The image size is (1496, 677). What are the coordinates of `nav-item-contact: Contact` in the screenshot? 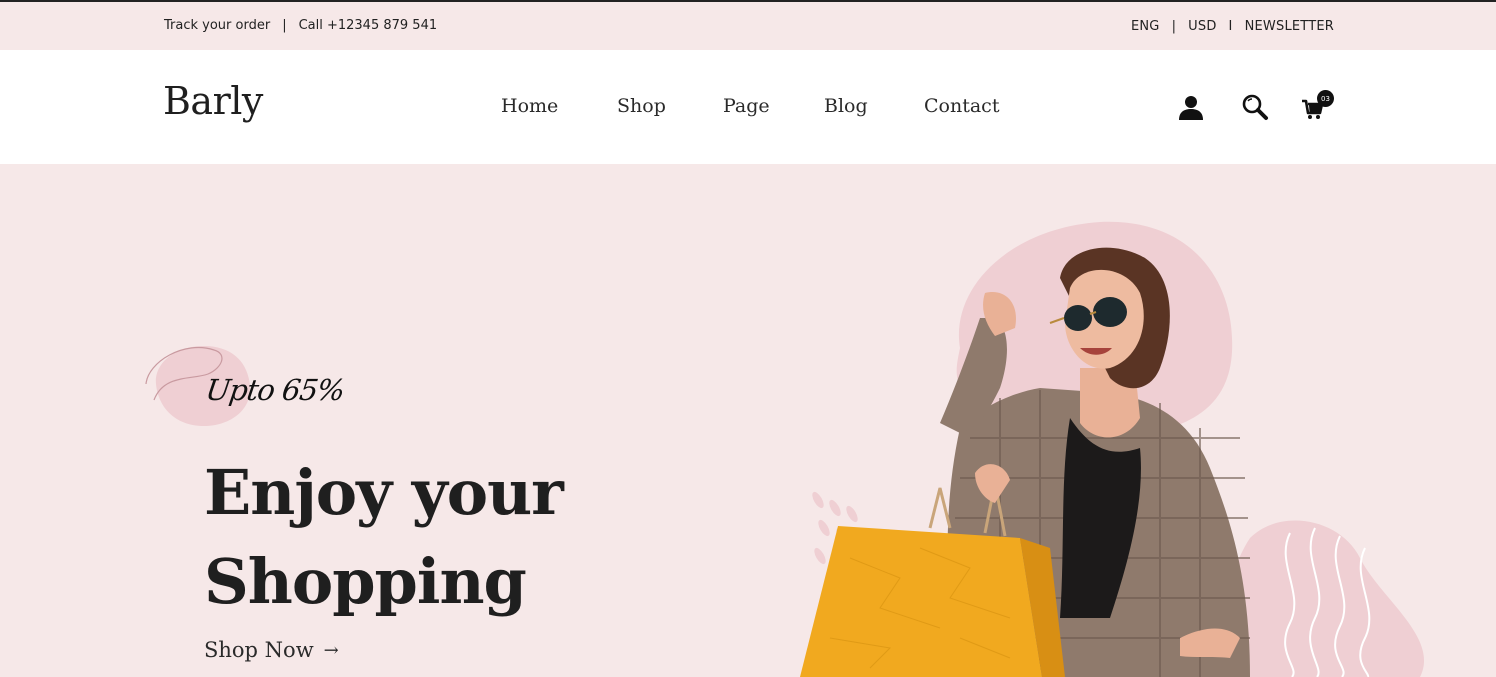 It's located at (961, 106).